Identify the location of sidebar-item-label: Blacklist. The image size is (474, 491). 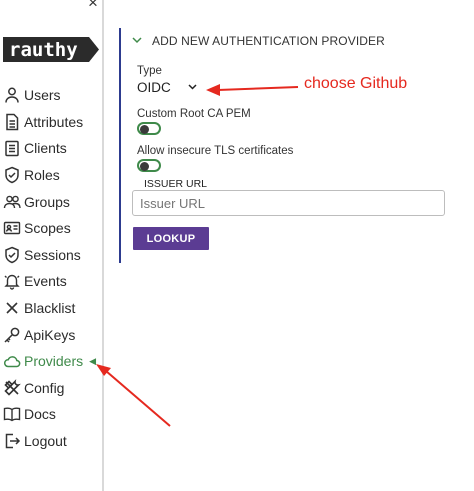
(50, 308).